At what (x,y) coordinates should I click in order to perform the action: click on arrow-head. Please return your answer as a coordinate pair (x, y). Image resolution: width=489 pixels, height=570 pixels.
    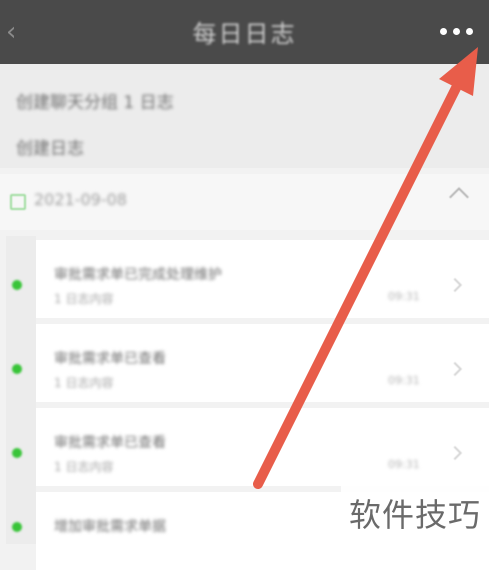
    Looking at the image, I should click on (458, 71).